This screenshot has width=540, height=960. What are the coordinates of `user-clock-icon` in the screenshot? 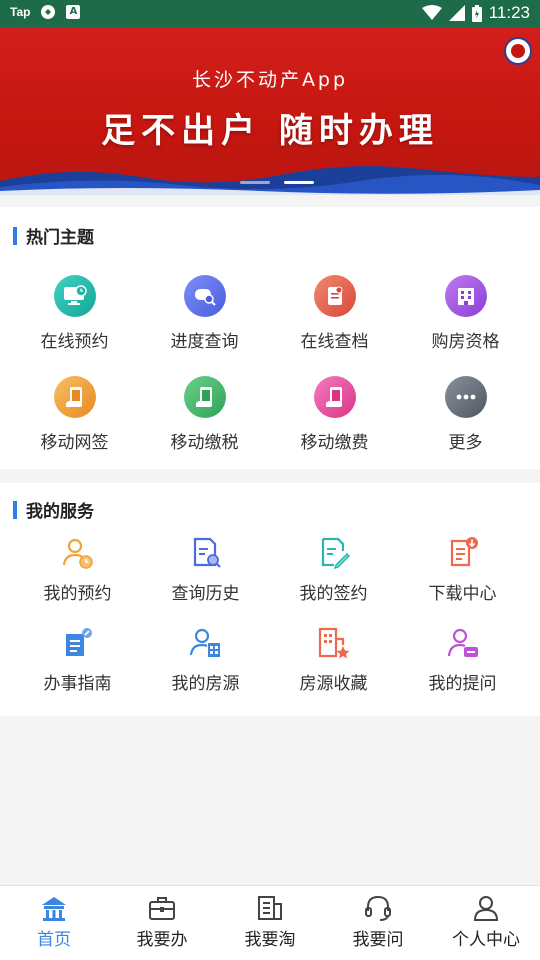 It's located at (77, 553).